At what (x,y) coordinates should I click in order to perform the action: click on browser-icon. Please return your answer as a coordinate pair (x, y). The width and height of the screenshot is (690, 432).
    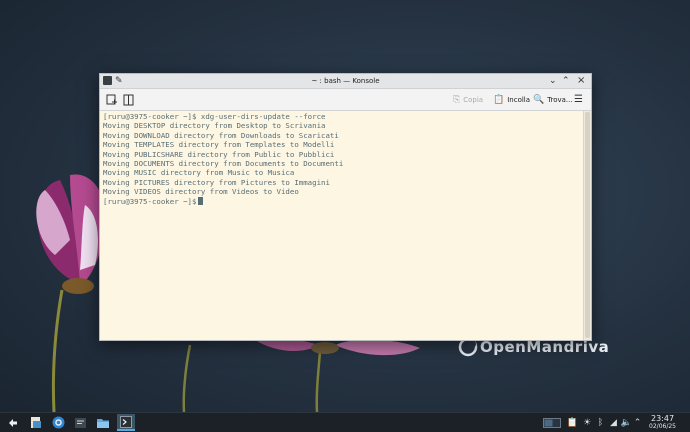
    Looking at the image, I should click on (58, 422).